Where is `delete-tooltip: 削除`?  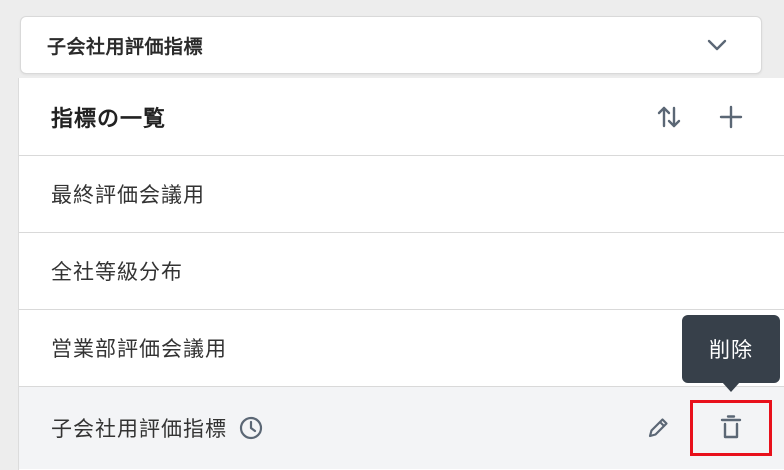 delete-tooltip: 削除 is located at coordinates (731, 353).